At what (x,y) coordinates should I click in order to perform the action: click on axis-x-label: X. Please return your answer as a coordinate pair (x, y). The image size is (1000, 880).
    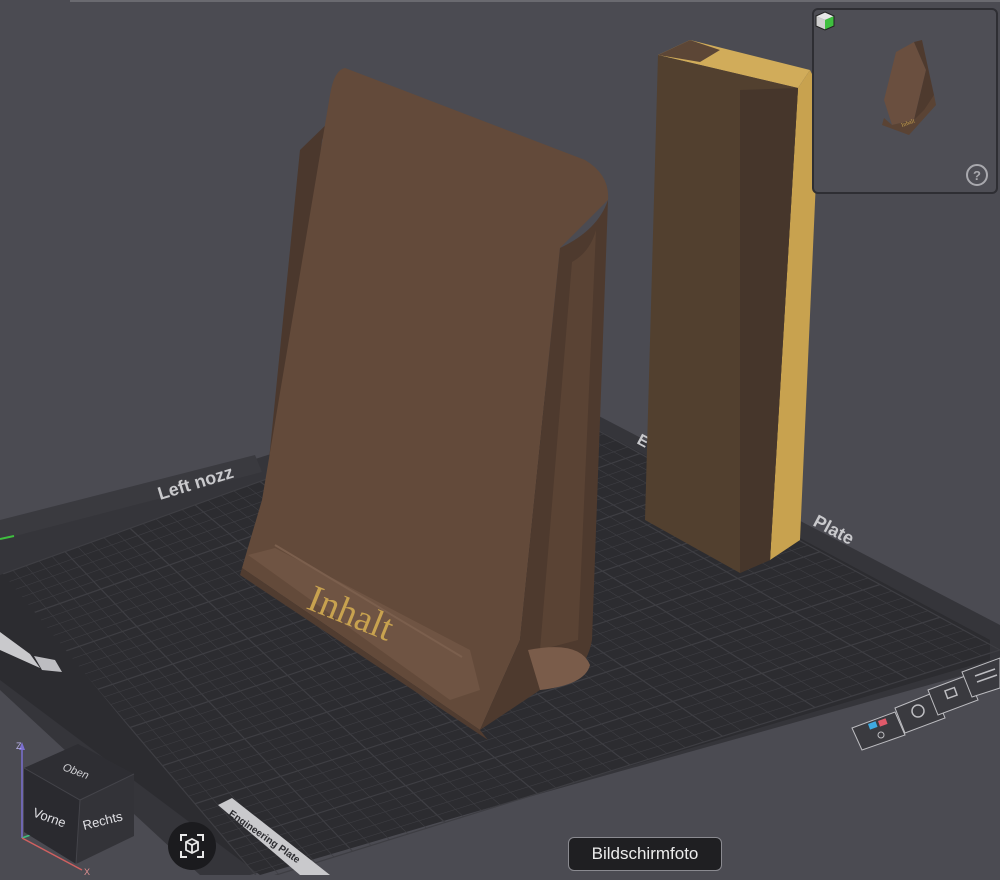
    Looking at the image, I should click on (87, 871).